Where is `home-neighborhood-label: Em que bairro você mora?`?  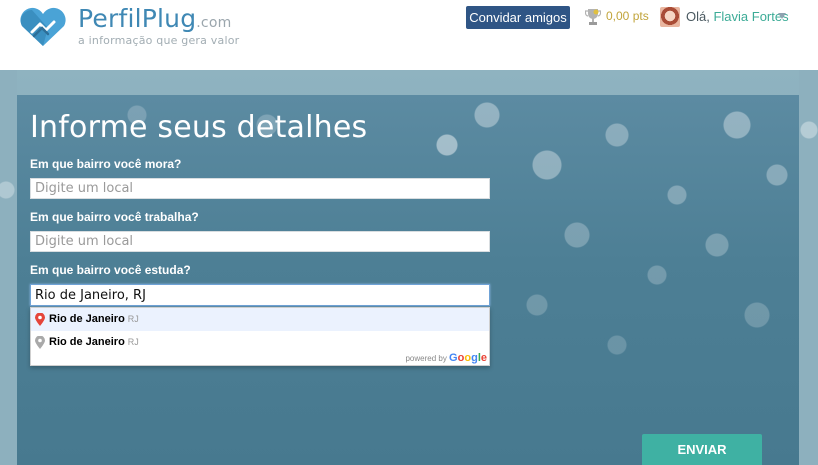
home-neighborhood-label: Em que bairro você mora? is located at coordinates (106, 164).